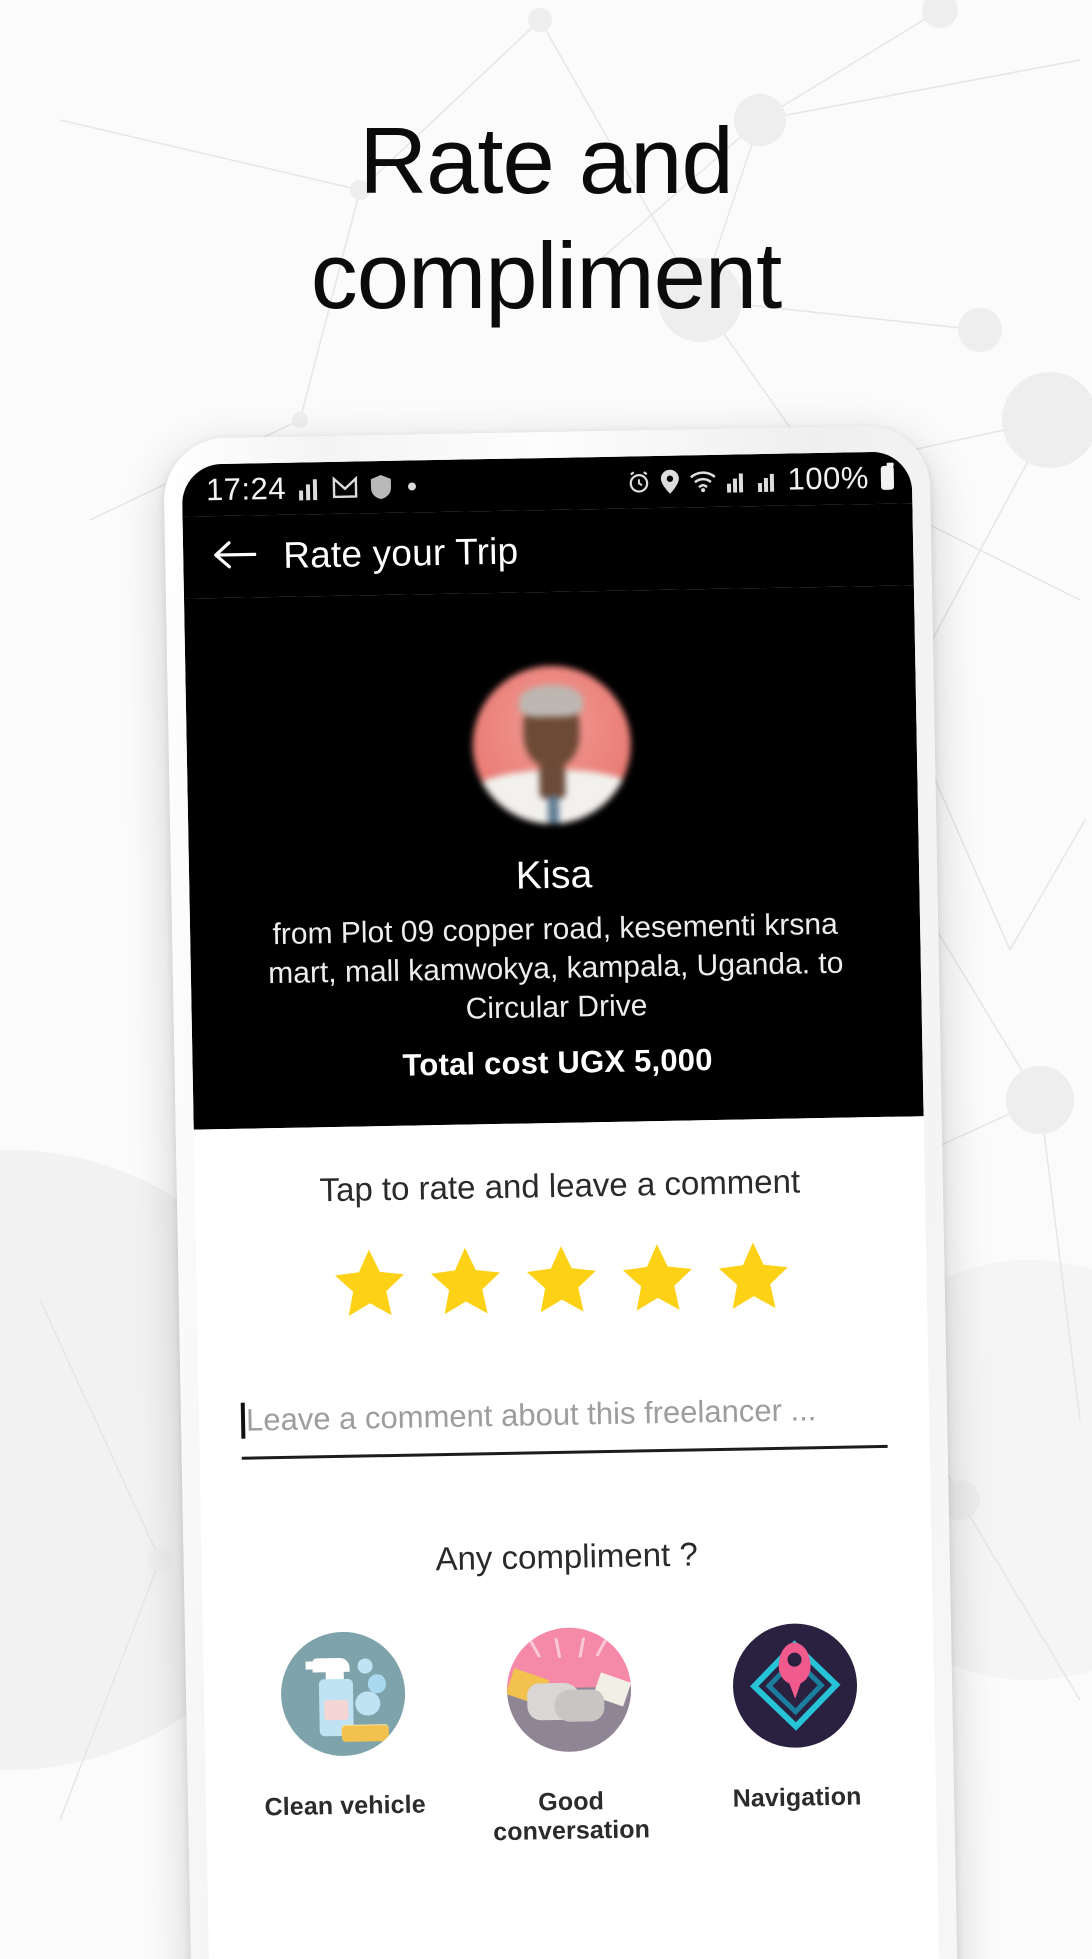 Image resolution: width=1092 pixels, height=1959 pixels. What do you see at coordinates (412, 486) in the screenshot?
I see `dot-icon` at bounding box center [412, 486].